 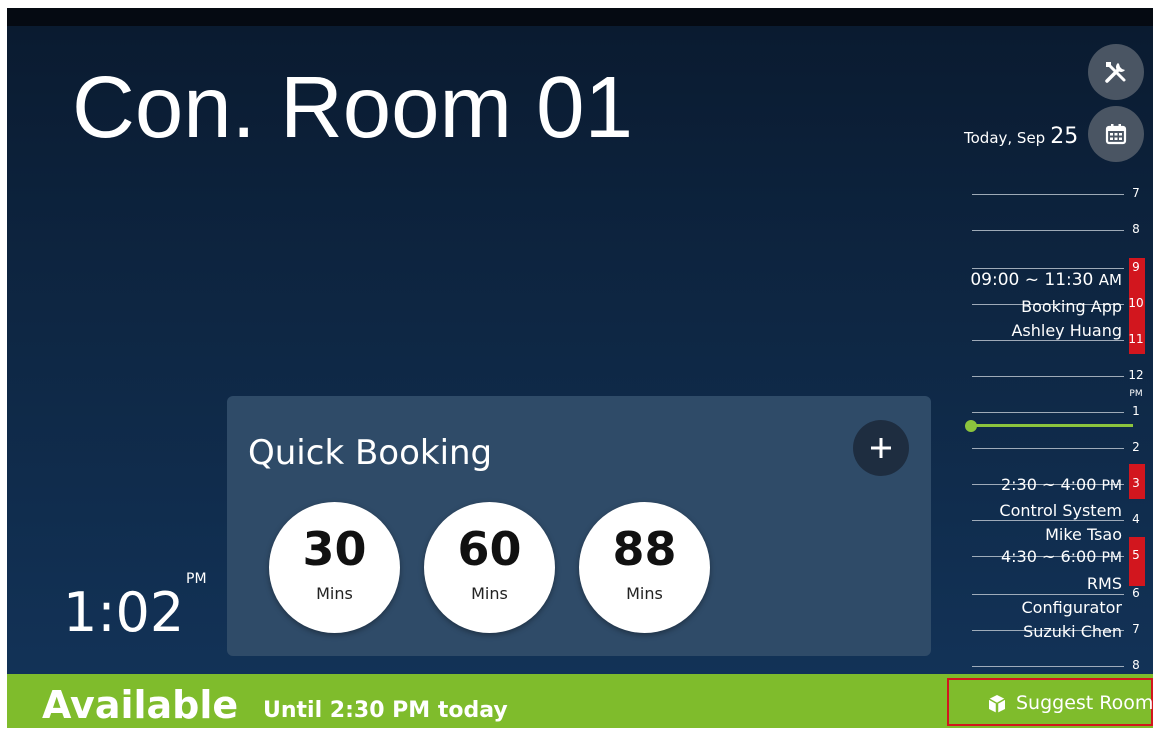 I want to click on hour-label: 3, so click(x=1136, y=483).